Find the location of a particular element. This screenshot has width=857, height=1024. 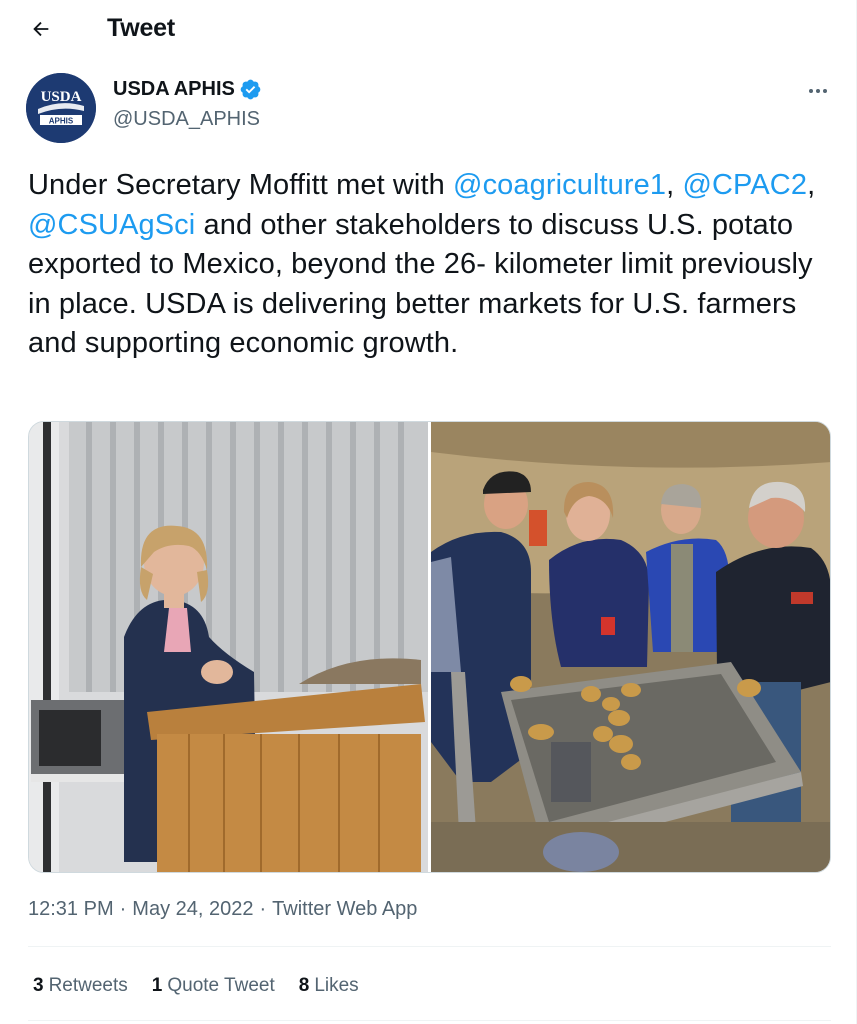

likes-label: Likes is located at coordinates (336, 985).